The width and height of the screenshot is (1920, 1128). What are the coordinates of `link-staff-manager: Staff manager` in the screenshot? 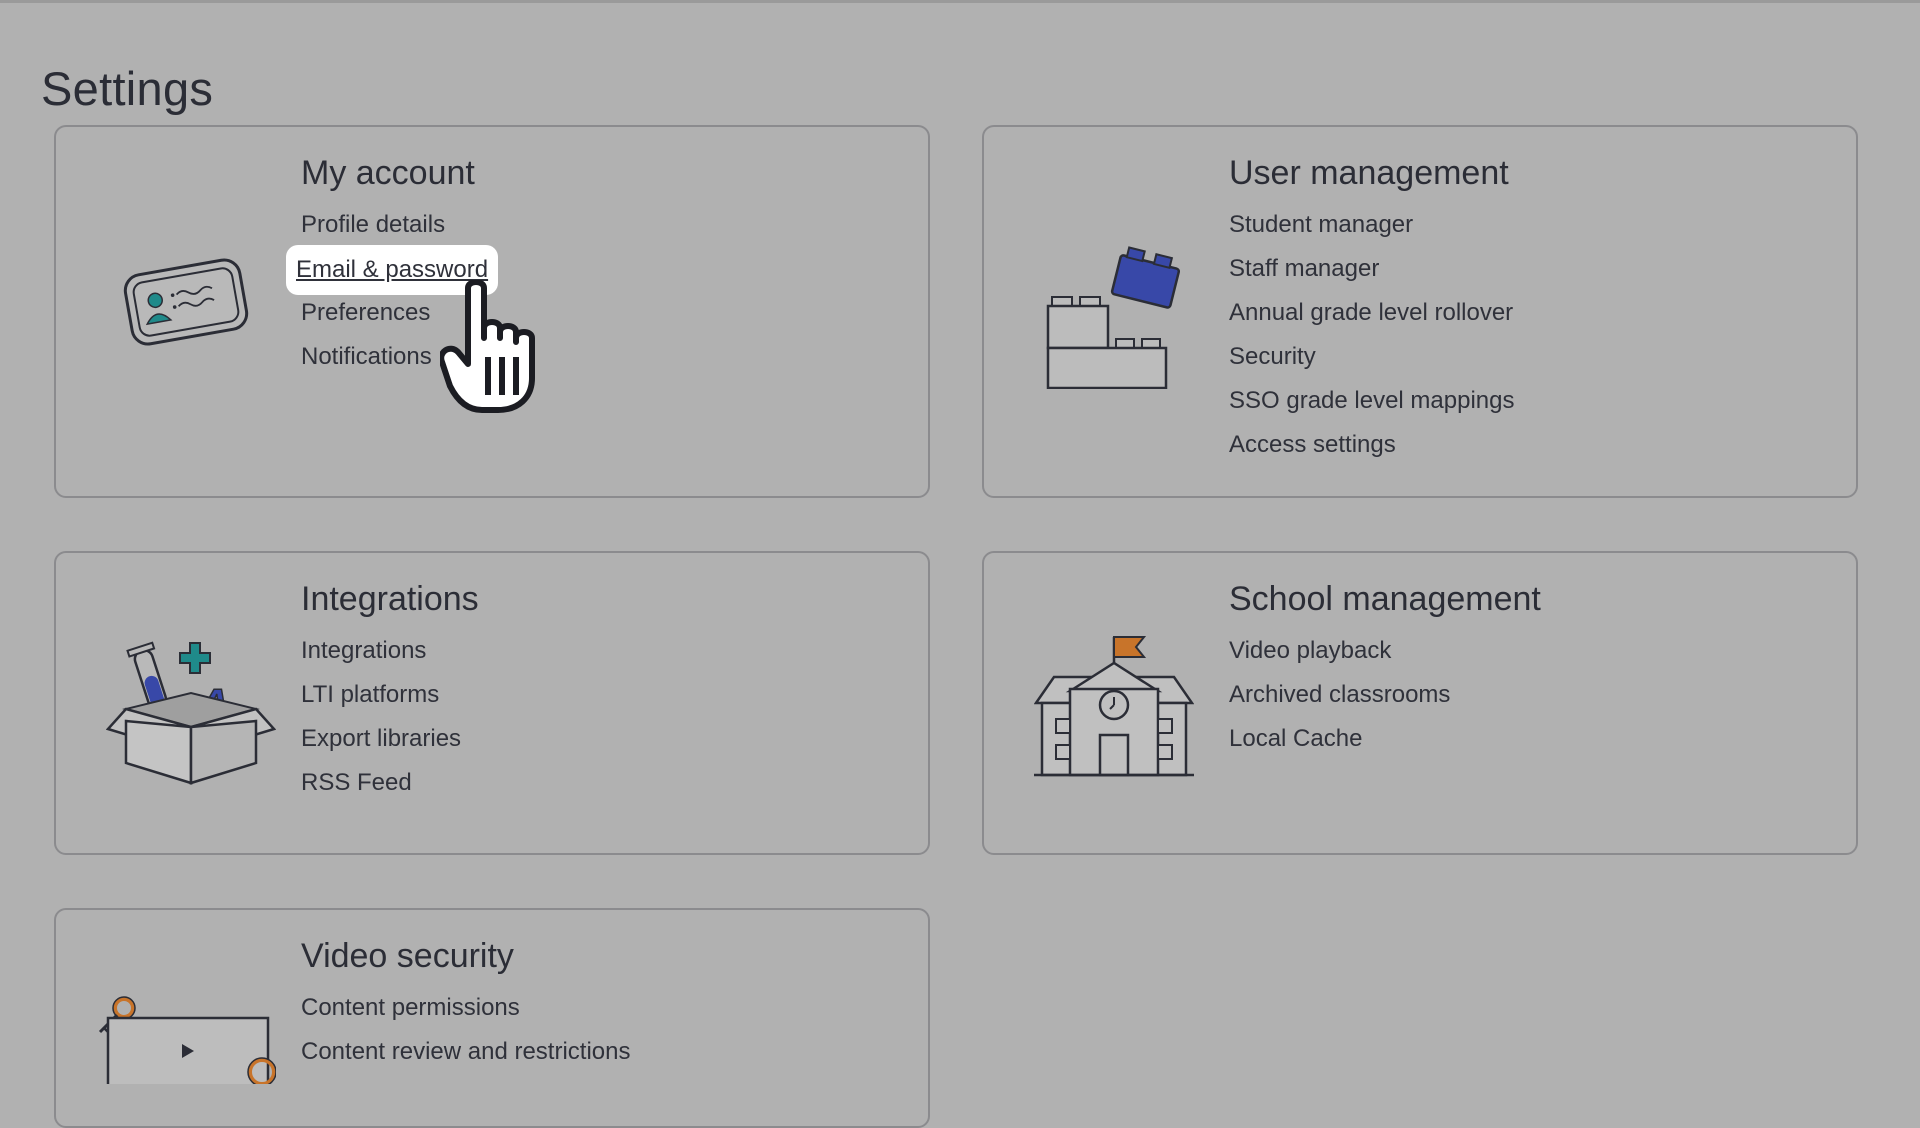 It's located at (1304, 269).